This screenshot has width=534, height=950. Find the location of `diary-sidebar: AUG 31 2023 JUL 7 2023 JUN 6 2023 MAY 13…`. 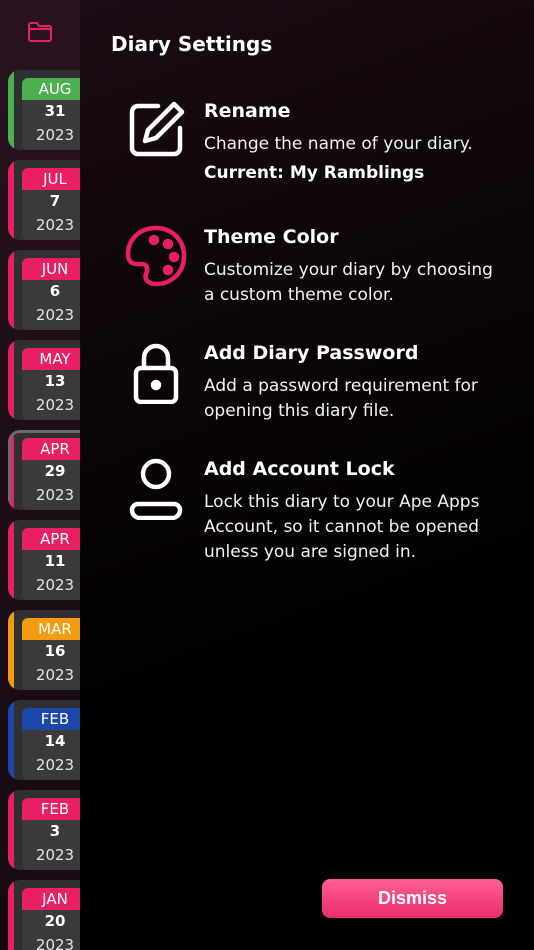

diary-sidebar: AUG 31 2023 JUL 7 2023 JUN 6 2023 MAY 13… is located at coordinates (40, 475).